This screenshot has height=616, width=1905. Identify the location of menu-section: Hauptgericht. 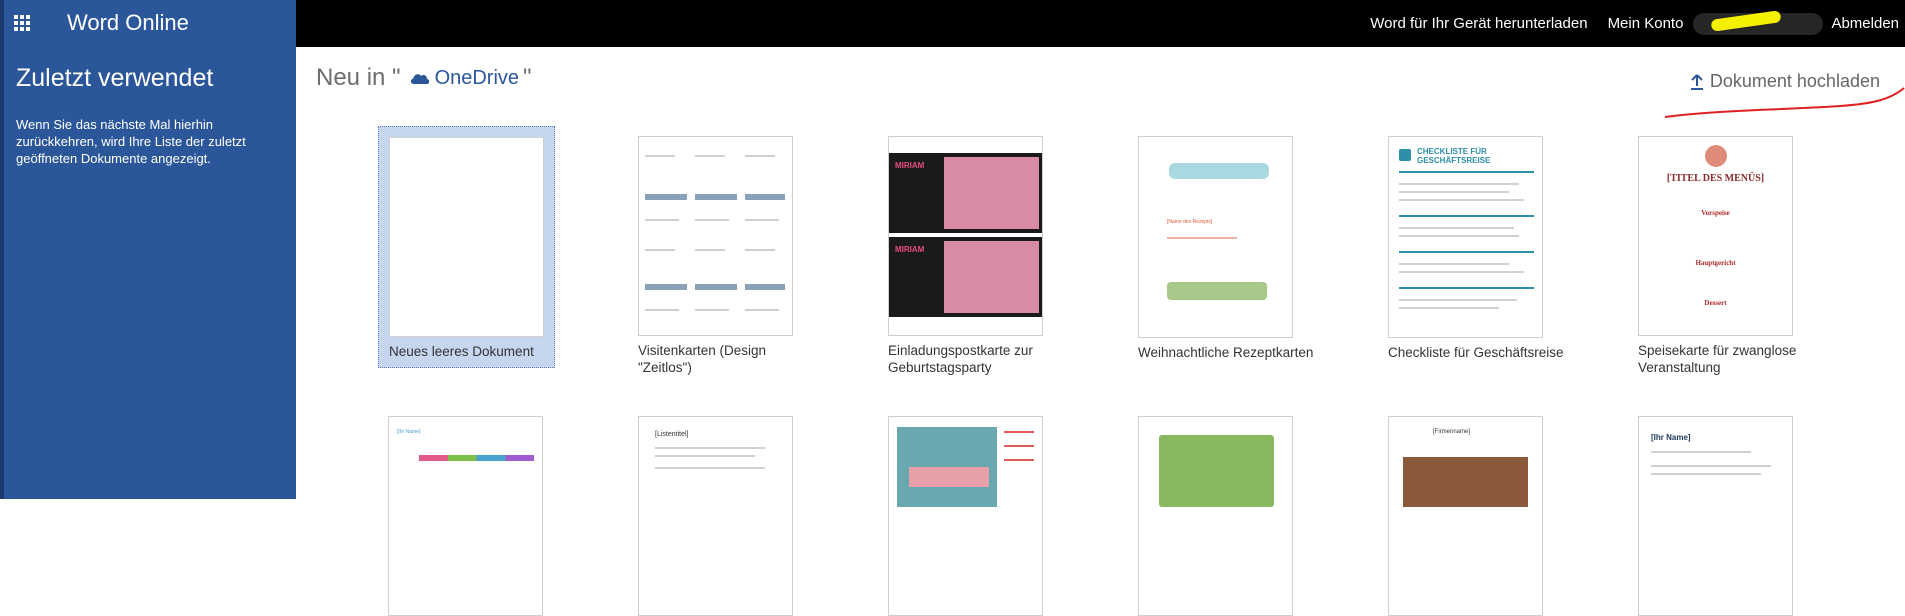
(1715, 263).